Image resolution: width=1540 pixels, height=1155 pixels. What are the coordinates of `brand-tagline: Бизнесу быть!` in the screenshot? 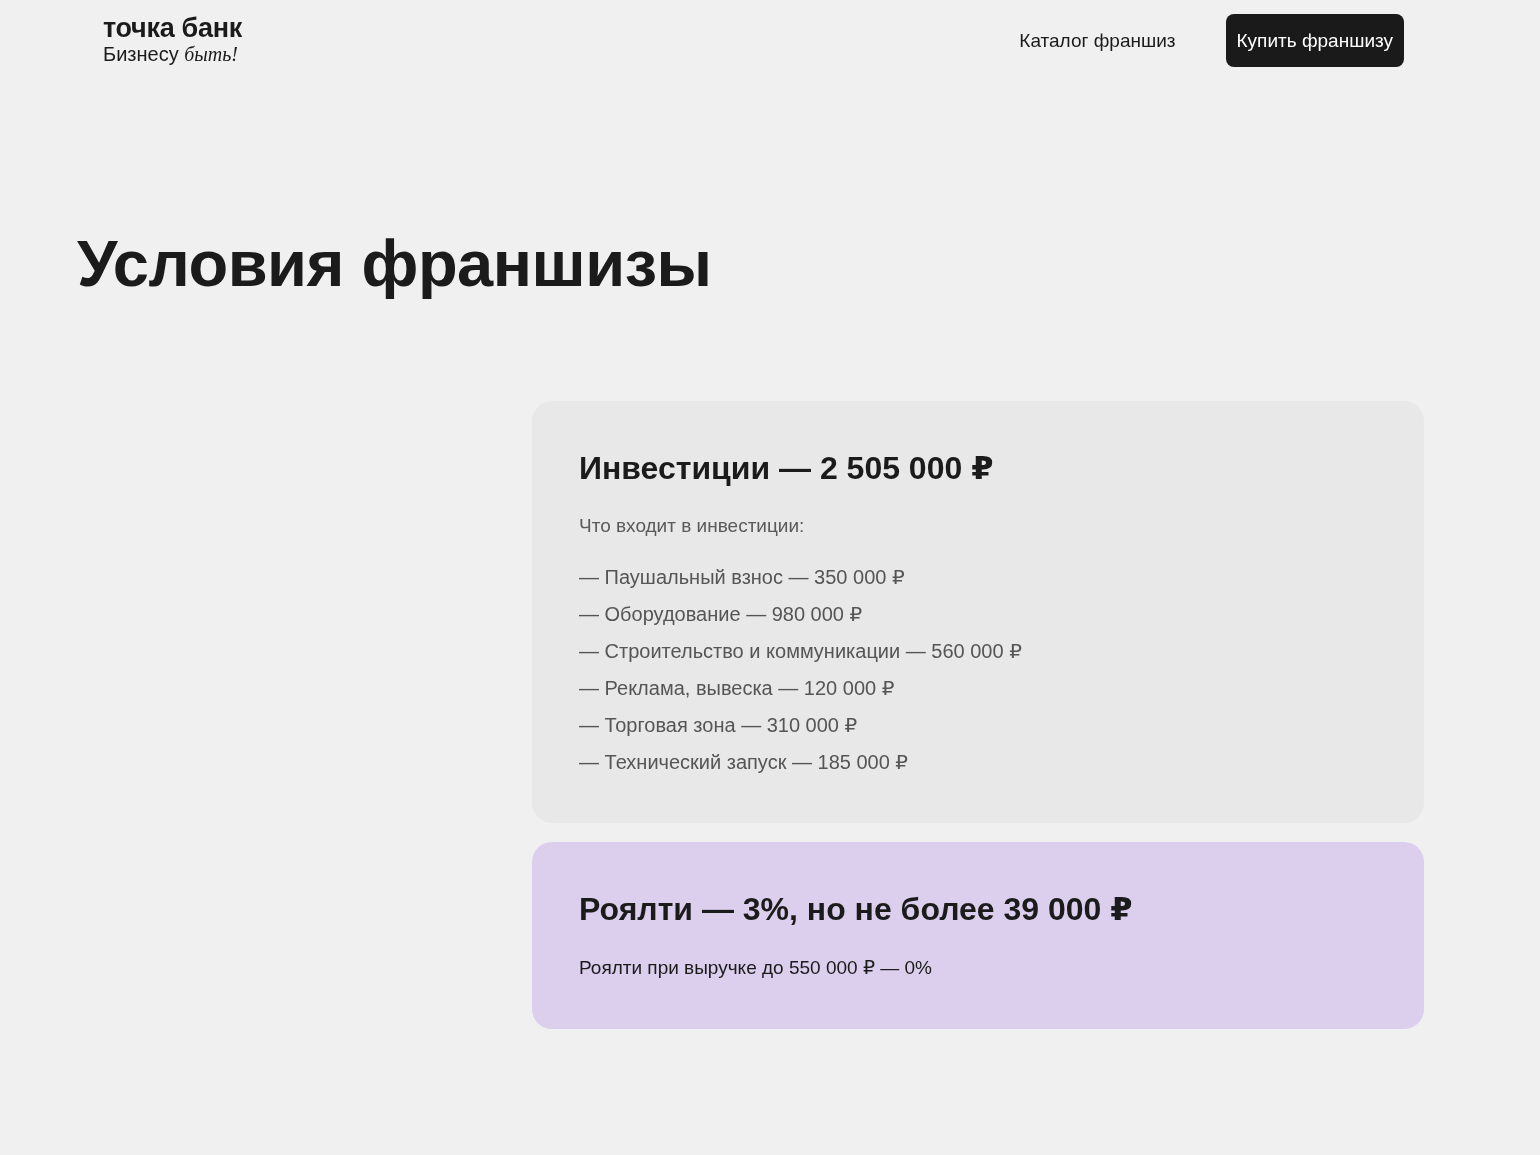 It's located at (171, 54).